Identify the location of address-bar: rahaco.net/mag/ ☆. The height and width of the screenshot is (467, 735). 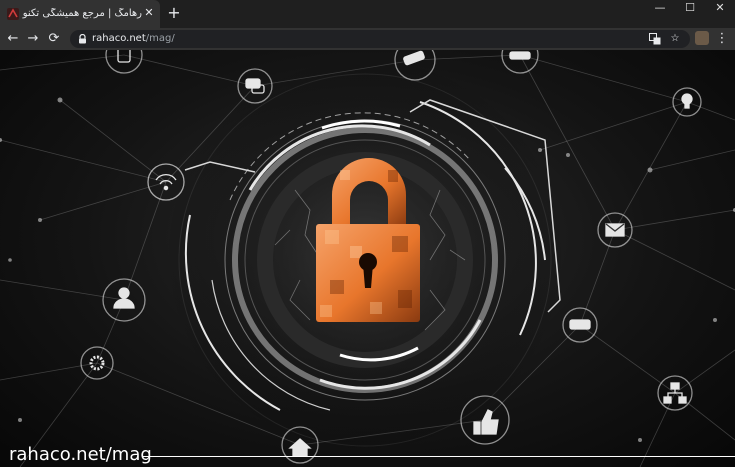
(380, 39).